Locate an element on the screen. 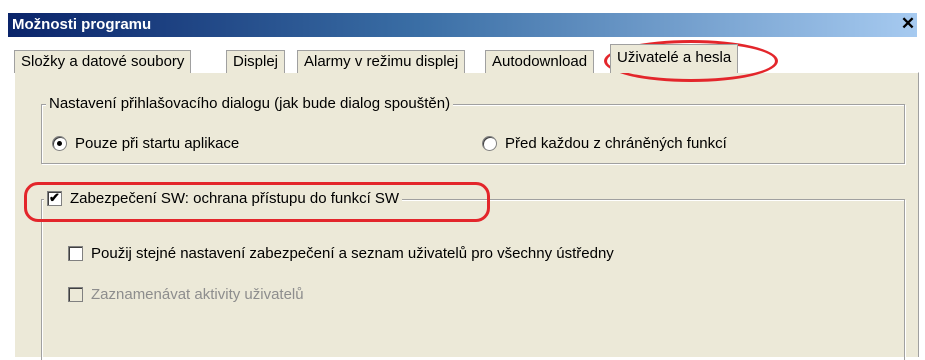 The height and width of the screenshot is (360, 925). checkbox-checked-icon: ✔ is located at coordinates (54, 198).